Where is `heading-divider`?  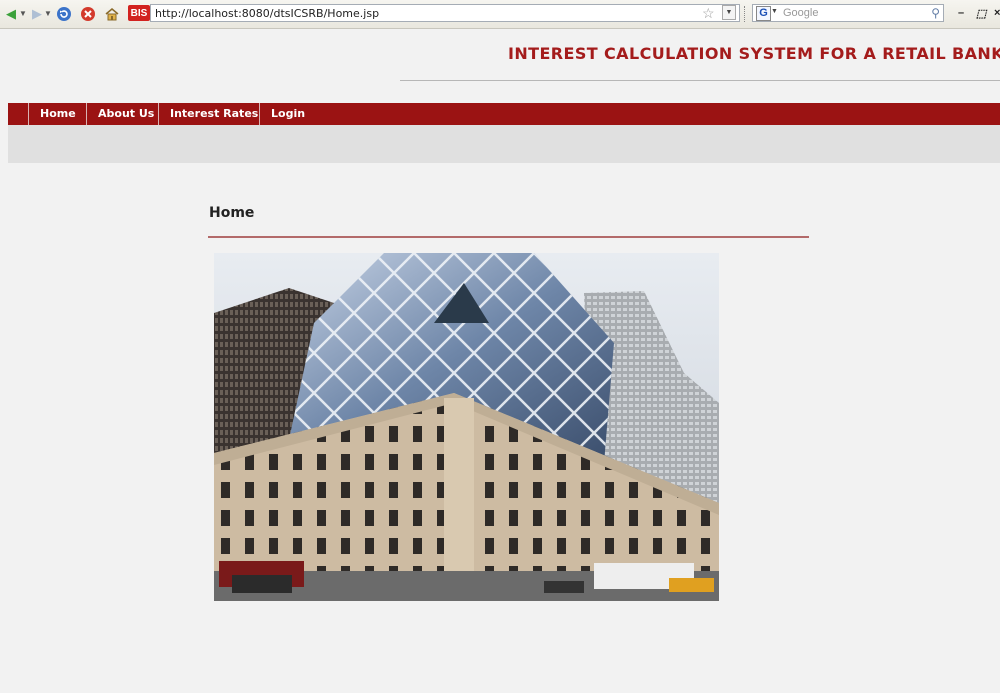 heading-divider is located at coordinates (508, 237).